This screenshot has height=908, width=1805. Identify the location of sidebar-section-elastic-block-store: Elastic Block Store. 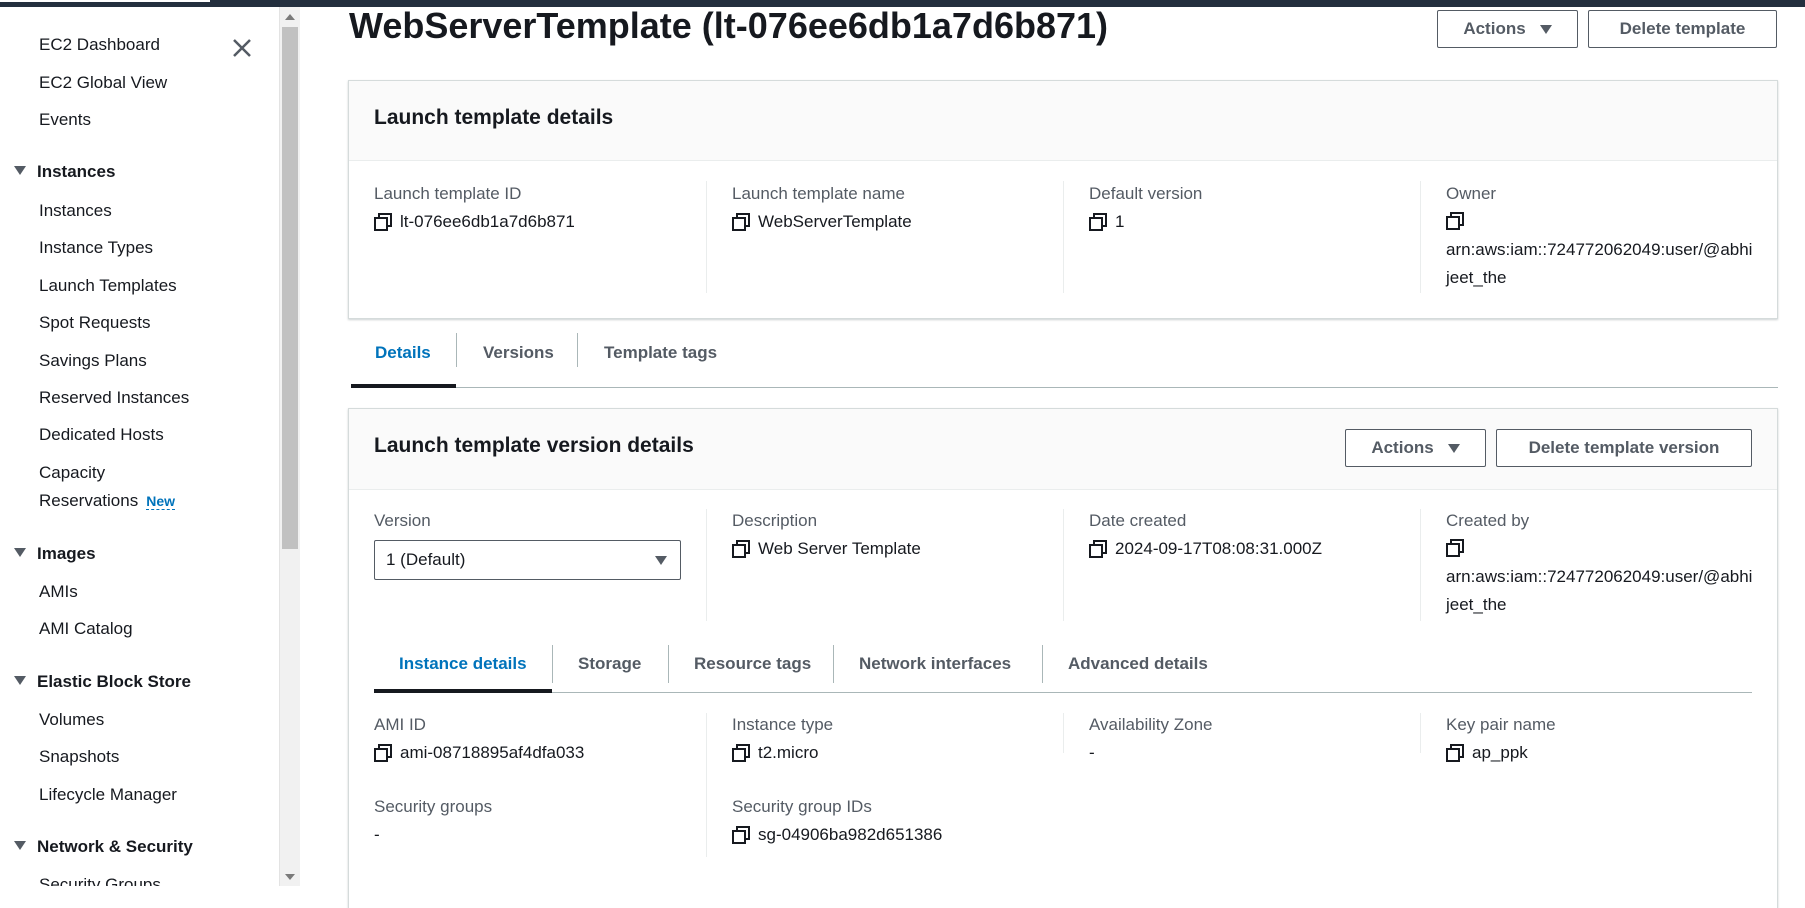
(102, 682).